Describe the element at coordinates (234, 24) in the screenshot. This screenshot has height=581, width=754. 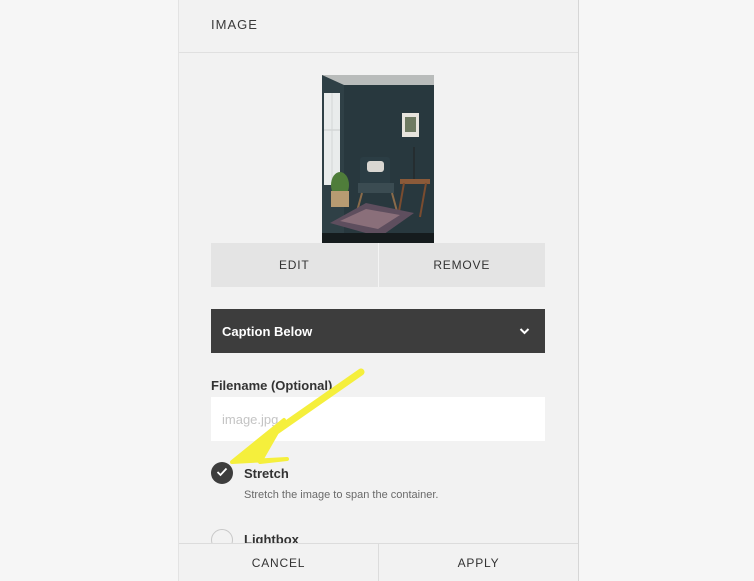
I see `panel-title: IMAGE` at that location.